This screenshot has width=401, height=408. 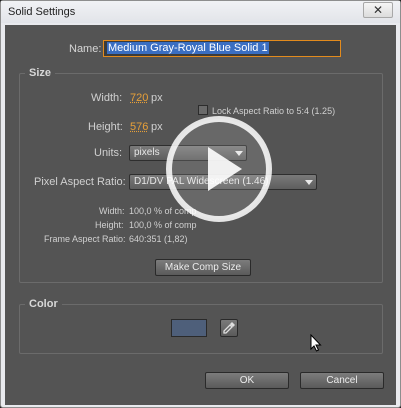 What do you see at coordinates (342, 380) in the screenshot?
I see `cancel-button: Cancel` at bounding box center [342, 380].